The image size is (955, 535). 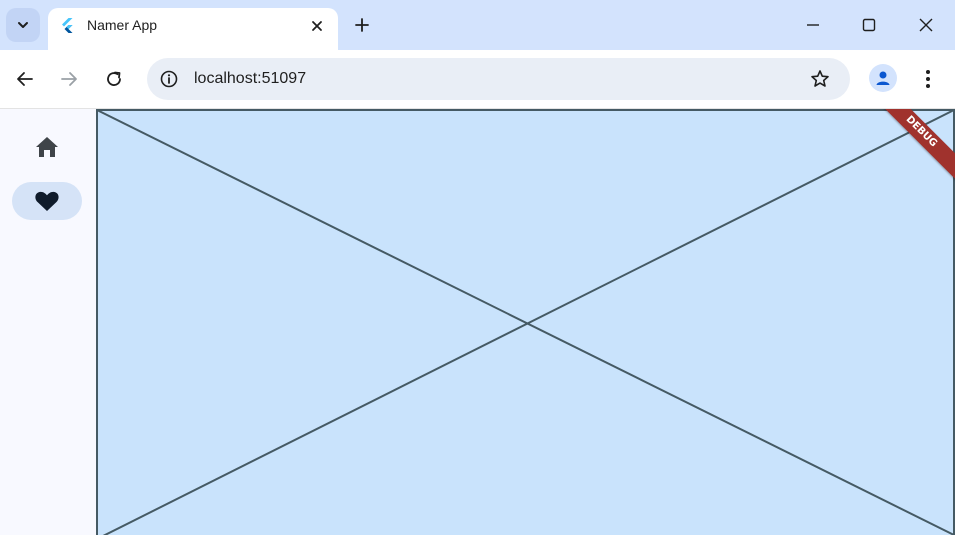 I want to click on tab-title: Namer App, so click(x=122, y=25).